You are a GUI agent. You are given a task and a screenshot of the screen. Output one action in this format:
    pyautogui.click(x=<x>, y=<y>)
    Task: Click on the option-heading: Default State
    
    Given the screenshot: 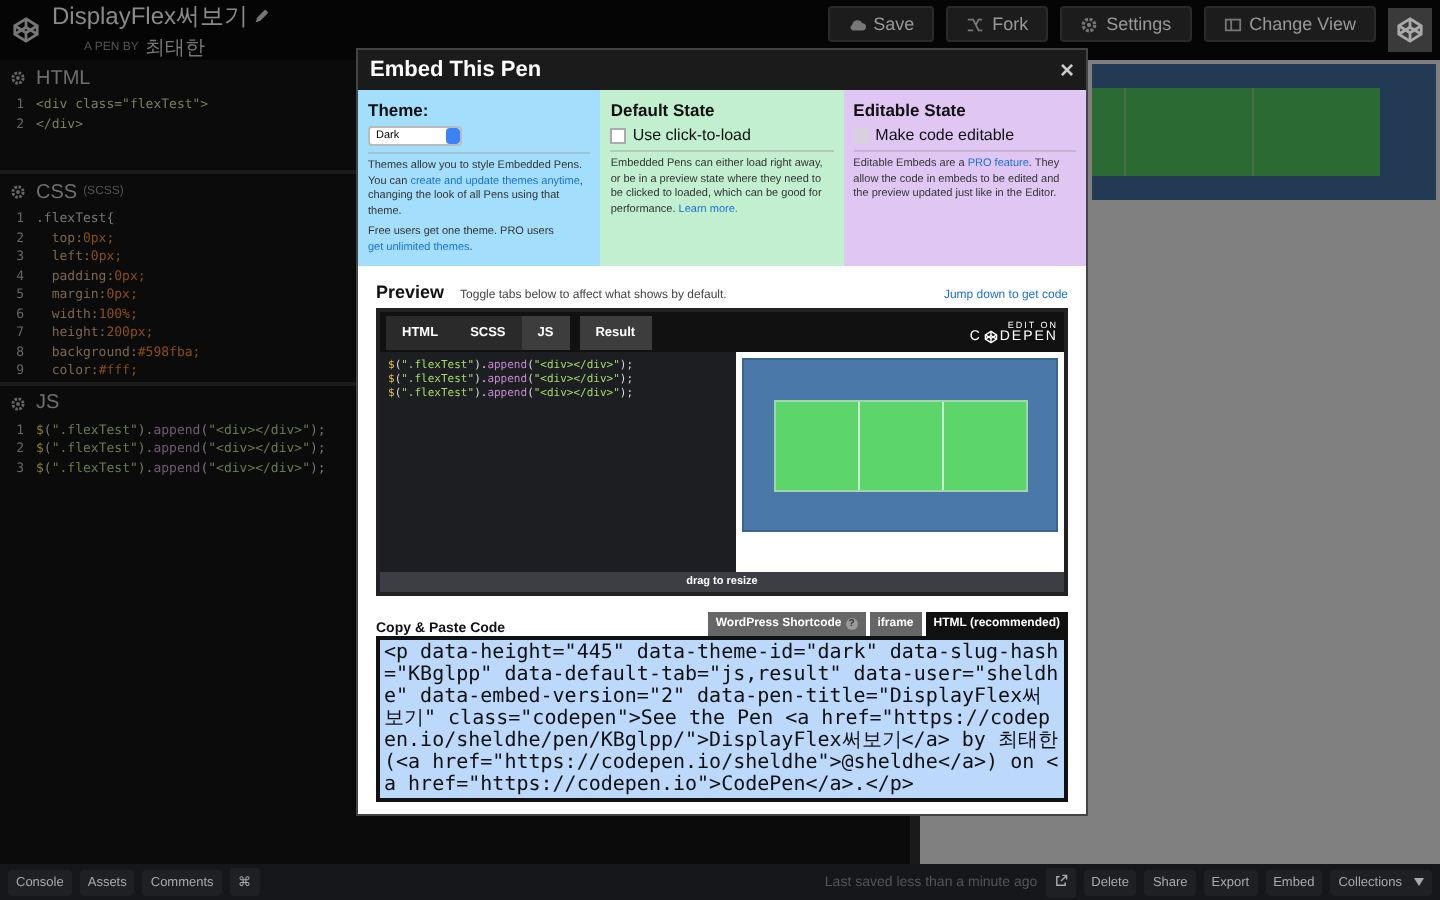 What is the action you would take?
    pyautogui.click(x=663, y=110)
    